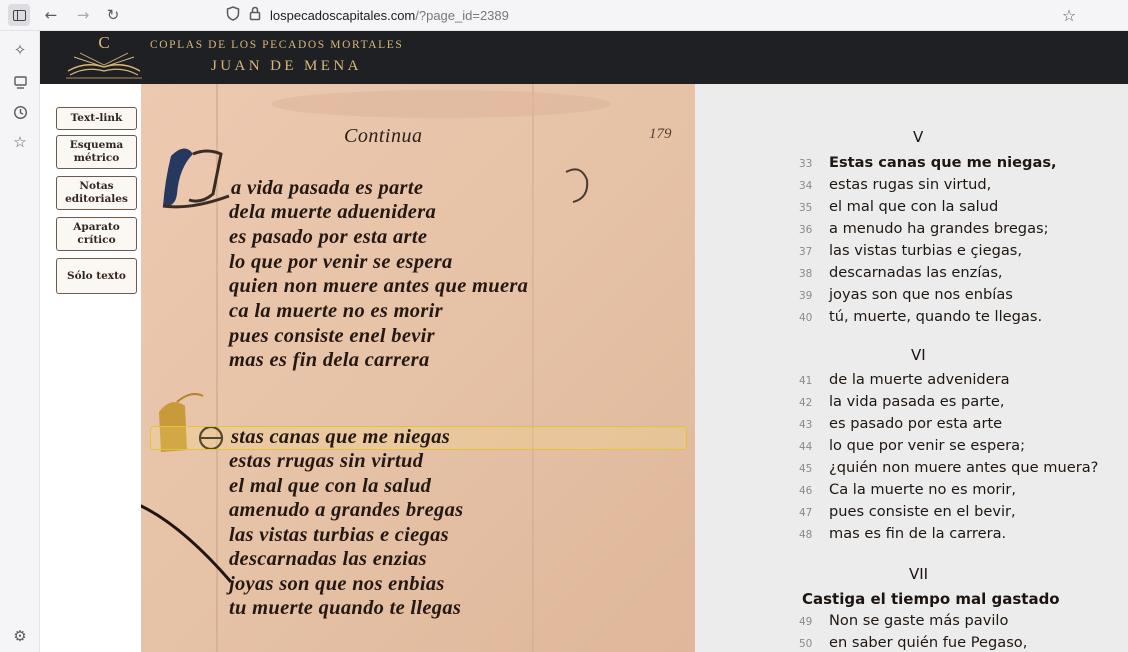 The width and height of the screenshot is (1128, 652). I want to click on verse-text: descarnadas las enzías,, so click(916, 272).